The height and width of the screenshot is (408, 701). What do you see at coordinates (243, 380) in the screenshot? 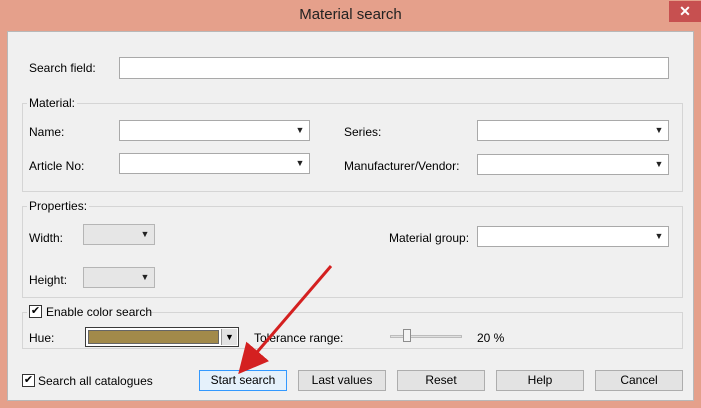
I see `start-search-button: Start search` at bounding box center [243, 380].